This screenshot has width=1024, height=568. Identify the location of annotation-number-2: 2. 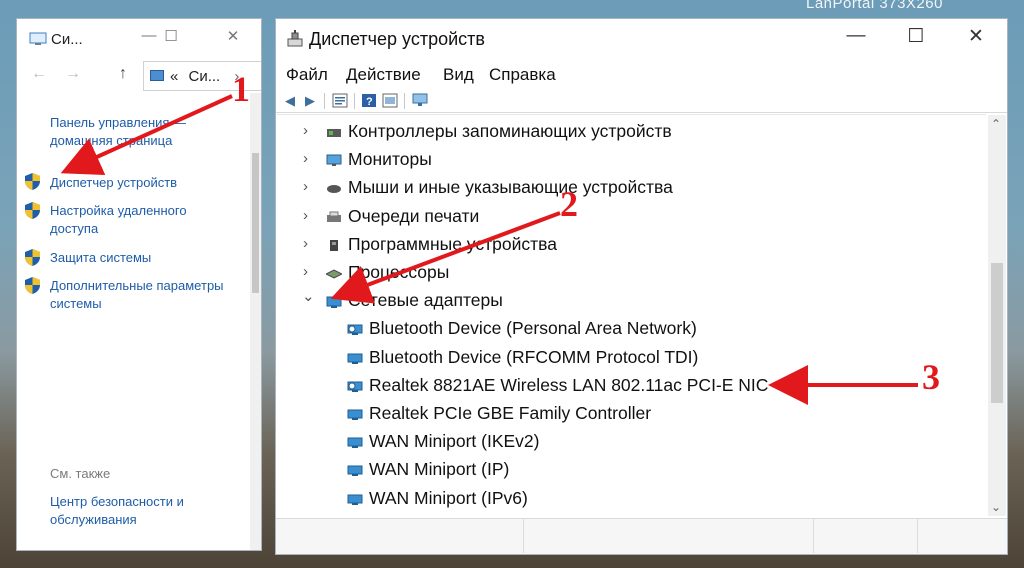
(569, 204).